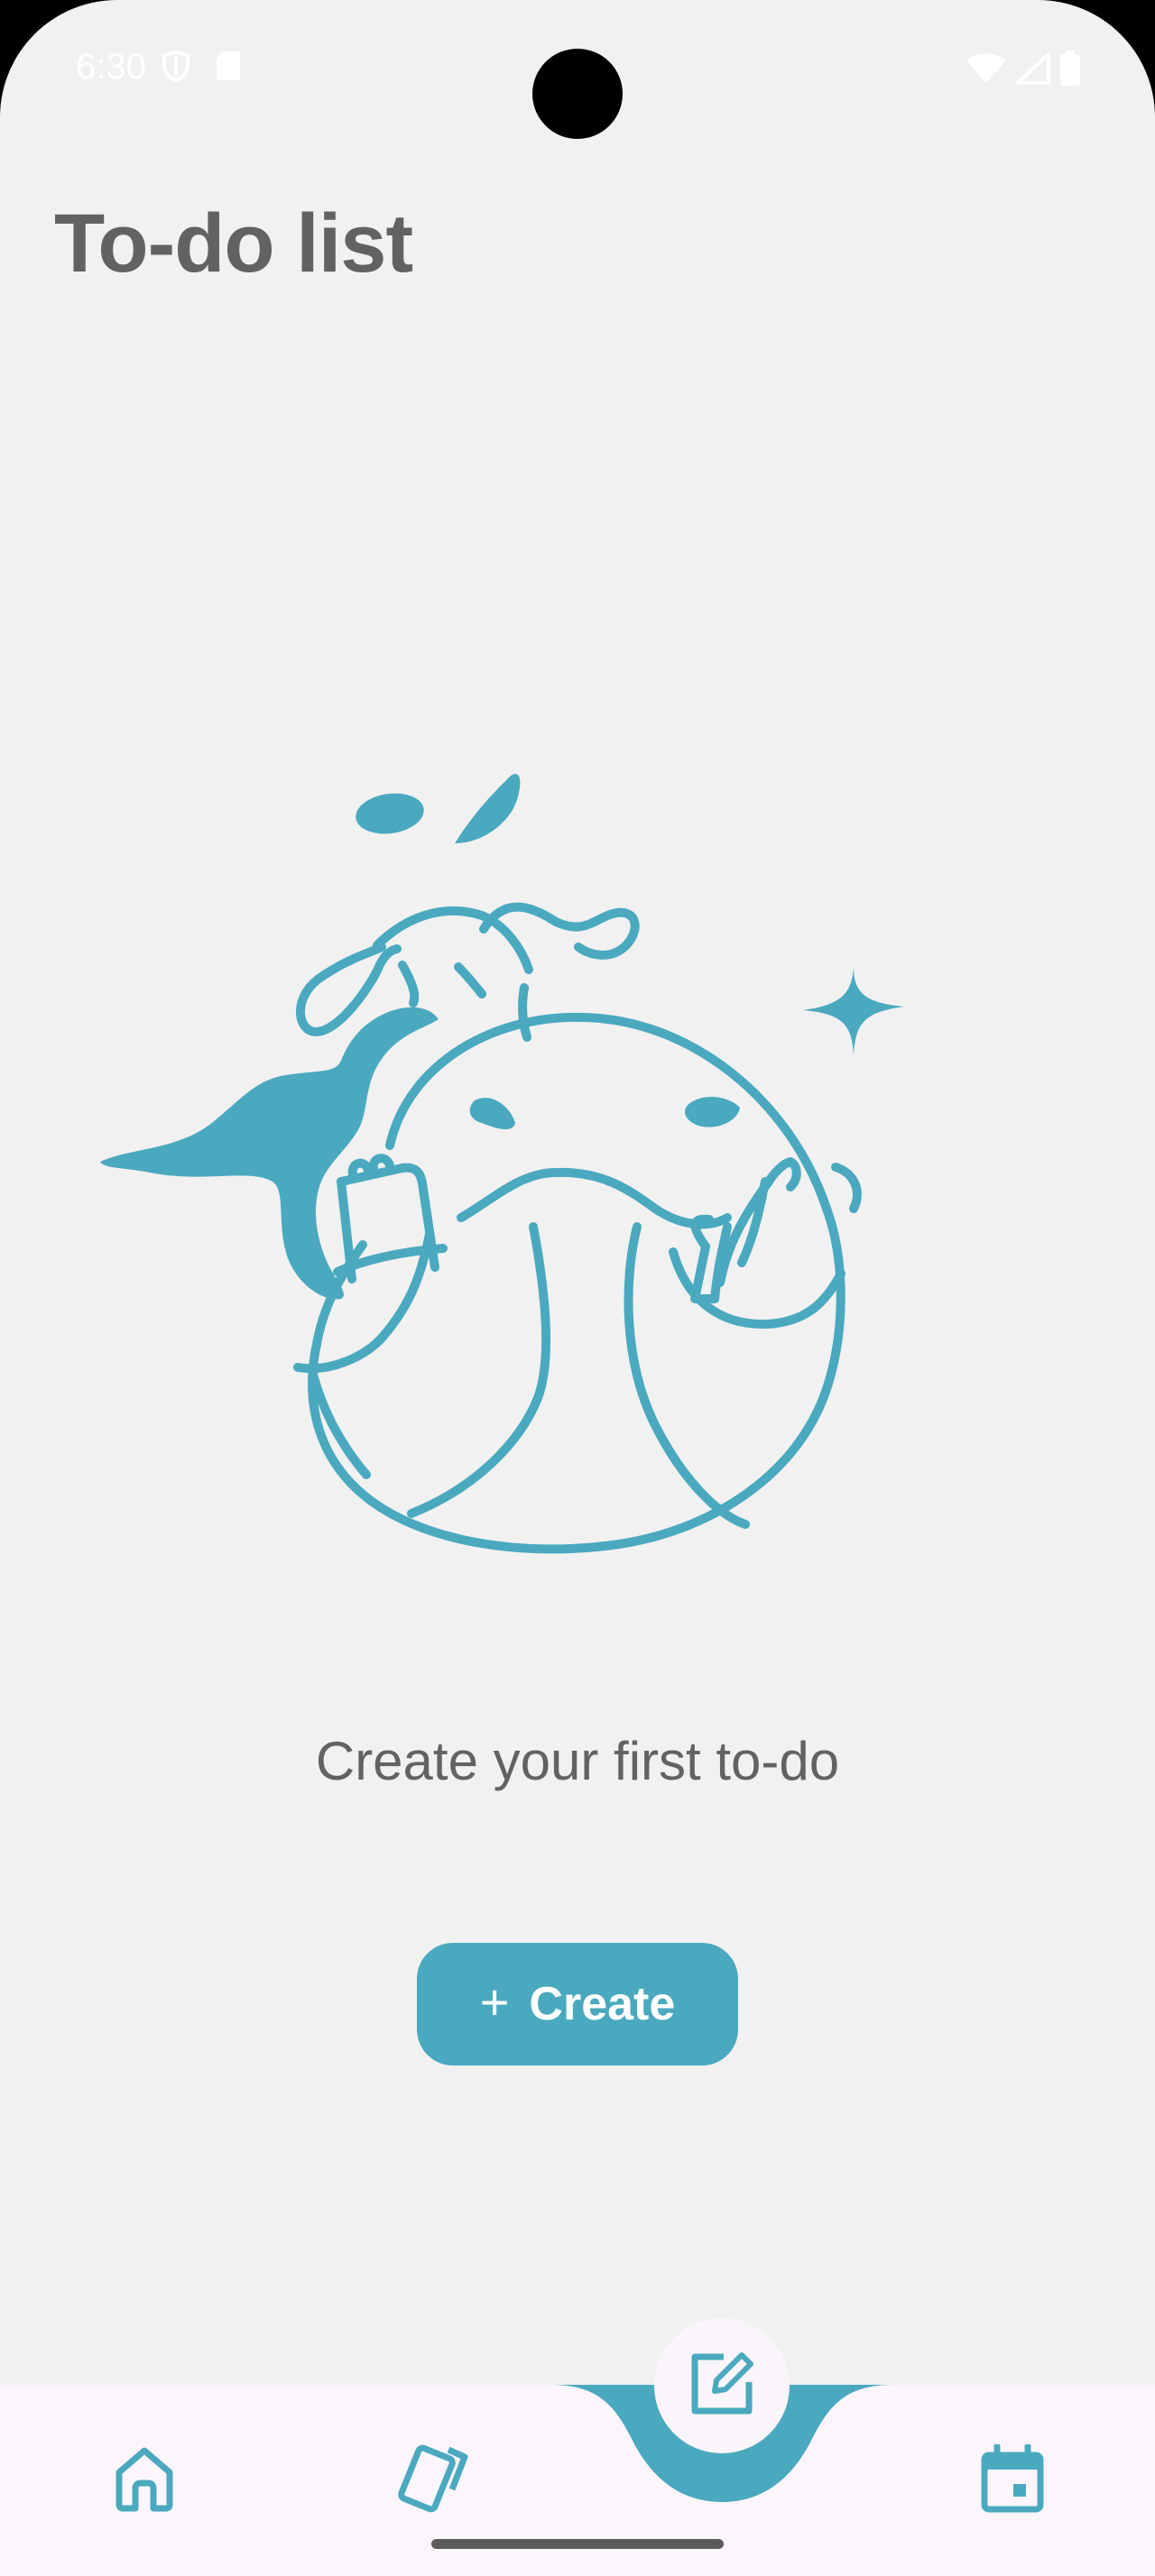 The width and height of the screenshot is (1155, 2576). Describe the element at coordinates (577, 94) in the screenshot. I see `camera-cutout` at that location.